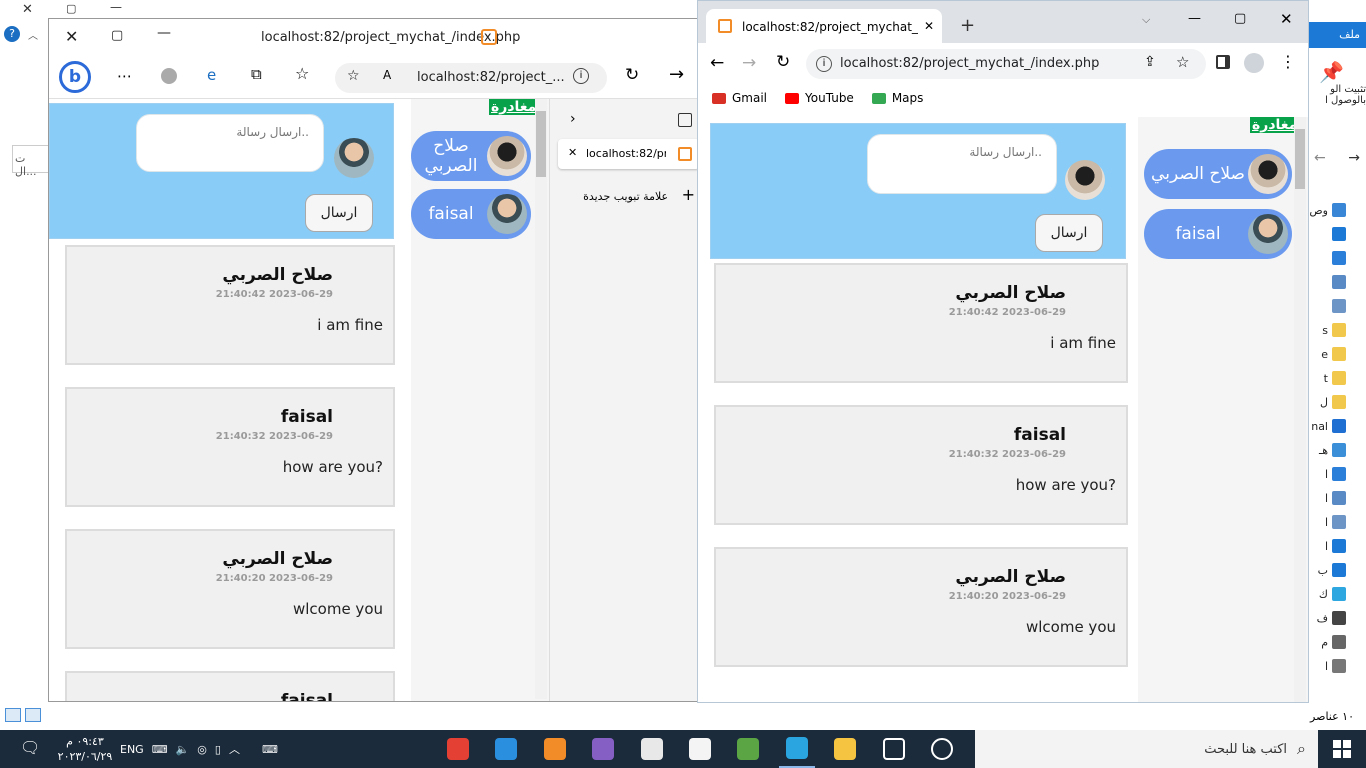  What do you see at coordinates (1335, 426) in the screenshot?
I see `explorer-list-item: nal` at bounding box center [1335, 426].